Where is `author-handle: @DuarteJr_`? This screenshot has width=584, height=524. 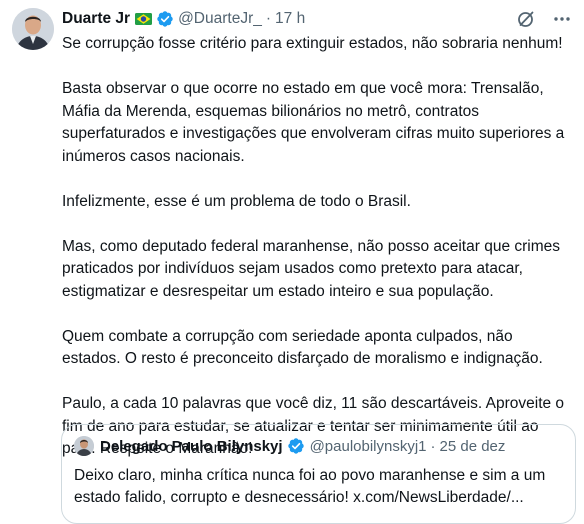
author-handle: @DuarteJr_ is located at coordinates (220, 19).